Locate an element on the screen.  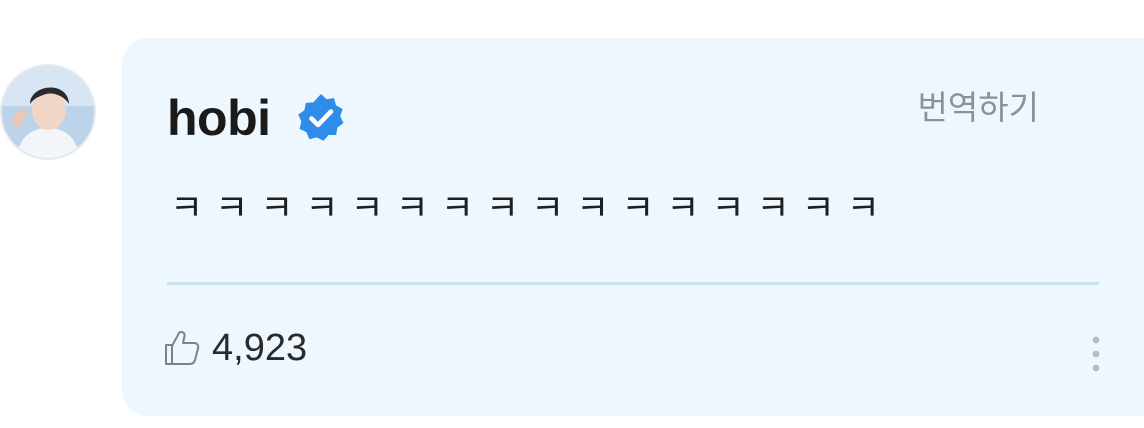
verified-badge-icon is located at coordinates (321, 118).